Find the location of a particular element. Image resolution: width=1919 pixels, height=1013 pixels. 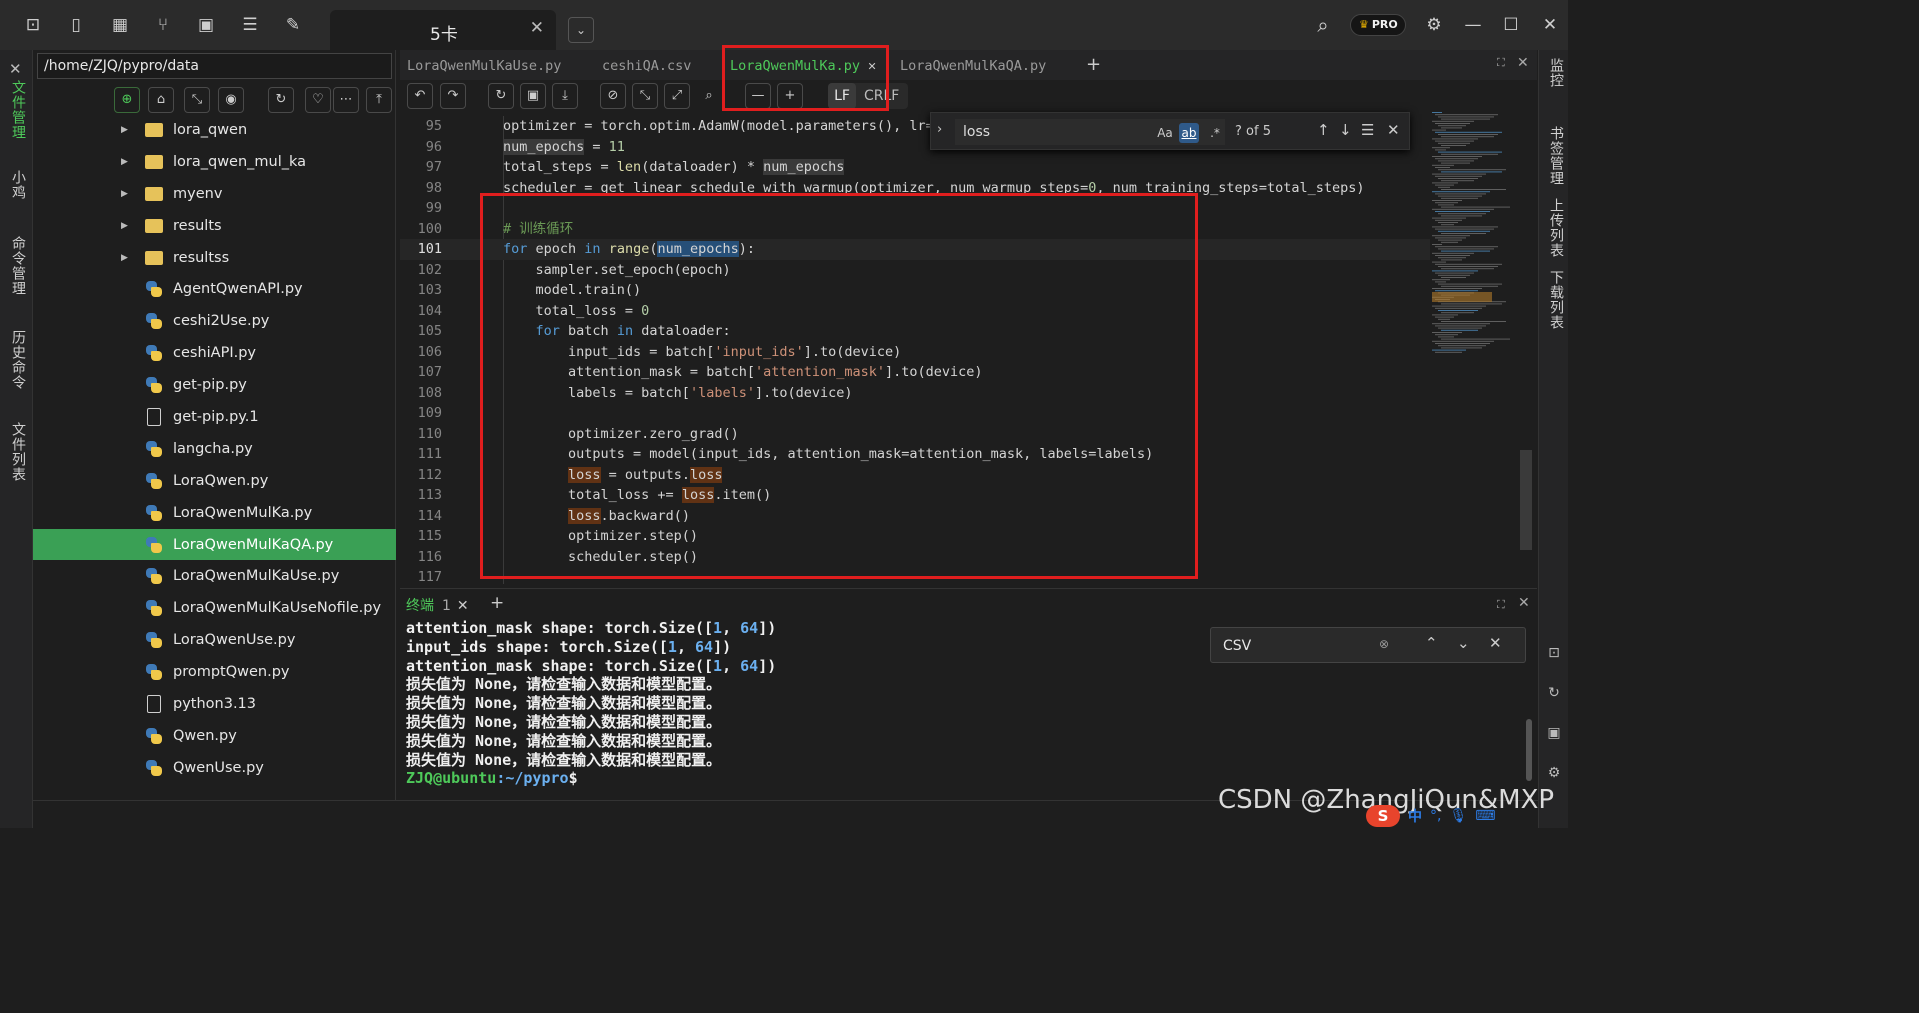

rail-monitor: 监控 is located at coordinates (1556, 73).